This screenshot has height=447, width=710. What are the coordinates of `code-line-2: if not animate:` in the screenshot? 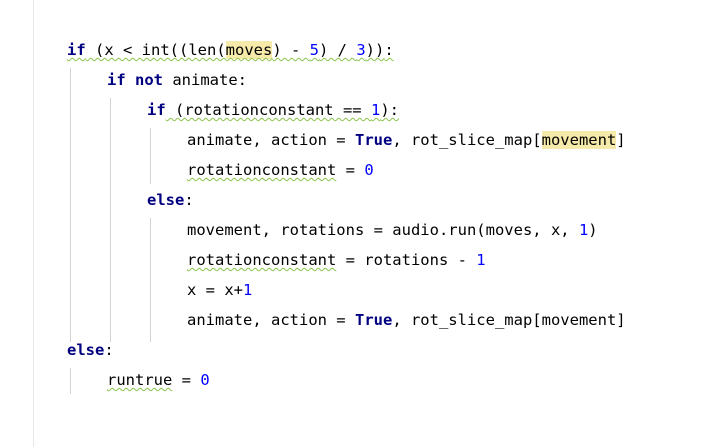 It's located at (177, 80).